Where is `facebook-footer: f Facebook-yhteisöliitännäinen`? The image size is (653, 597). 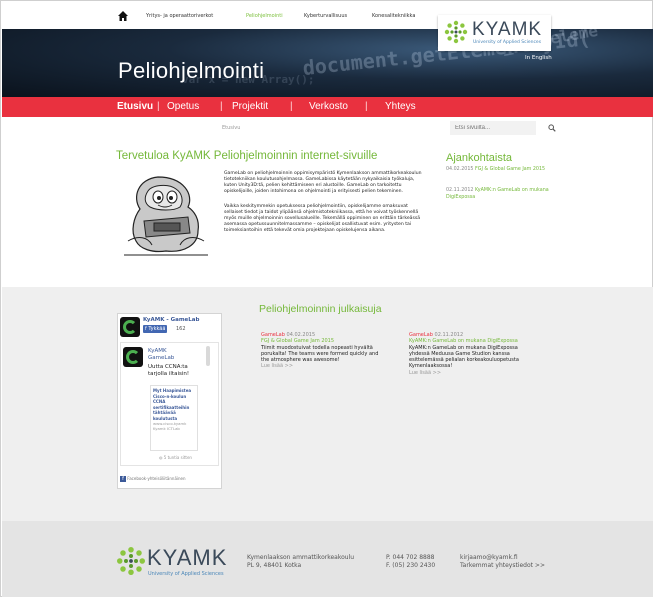 facebook-footer: f Facebook-yhteisöliitännäinen is located at coordinates (153, 479).